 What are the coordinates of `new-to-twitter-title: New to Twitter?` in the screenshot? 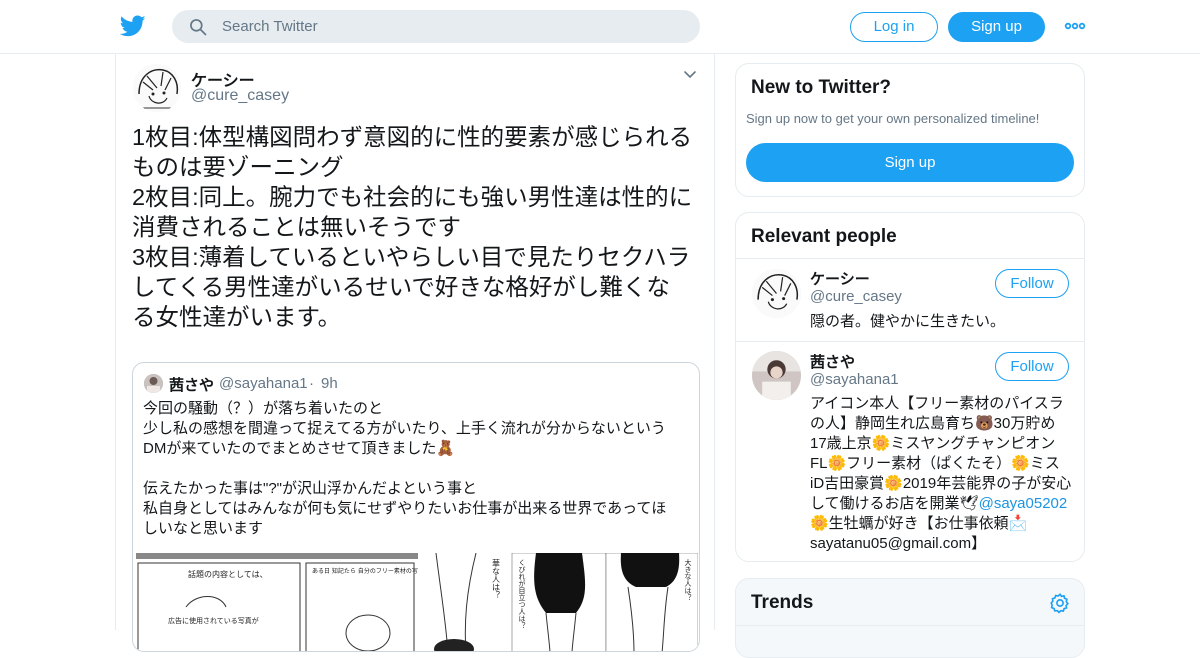 It's located at (821, 87).